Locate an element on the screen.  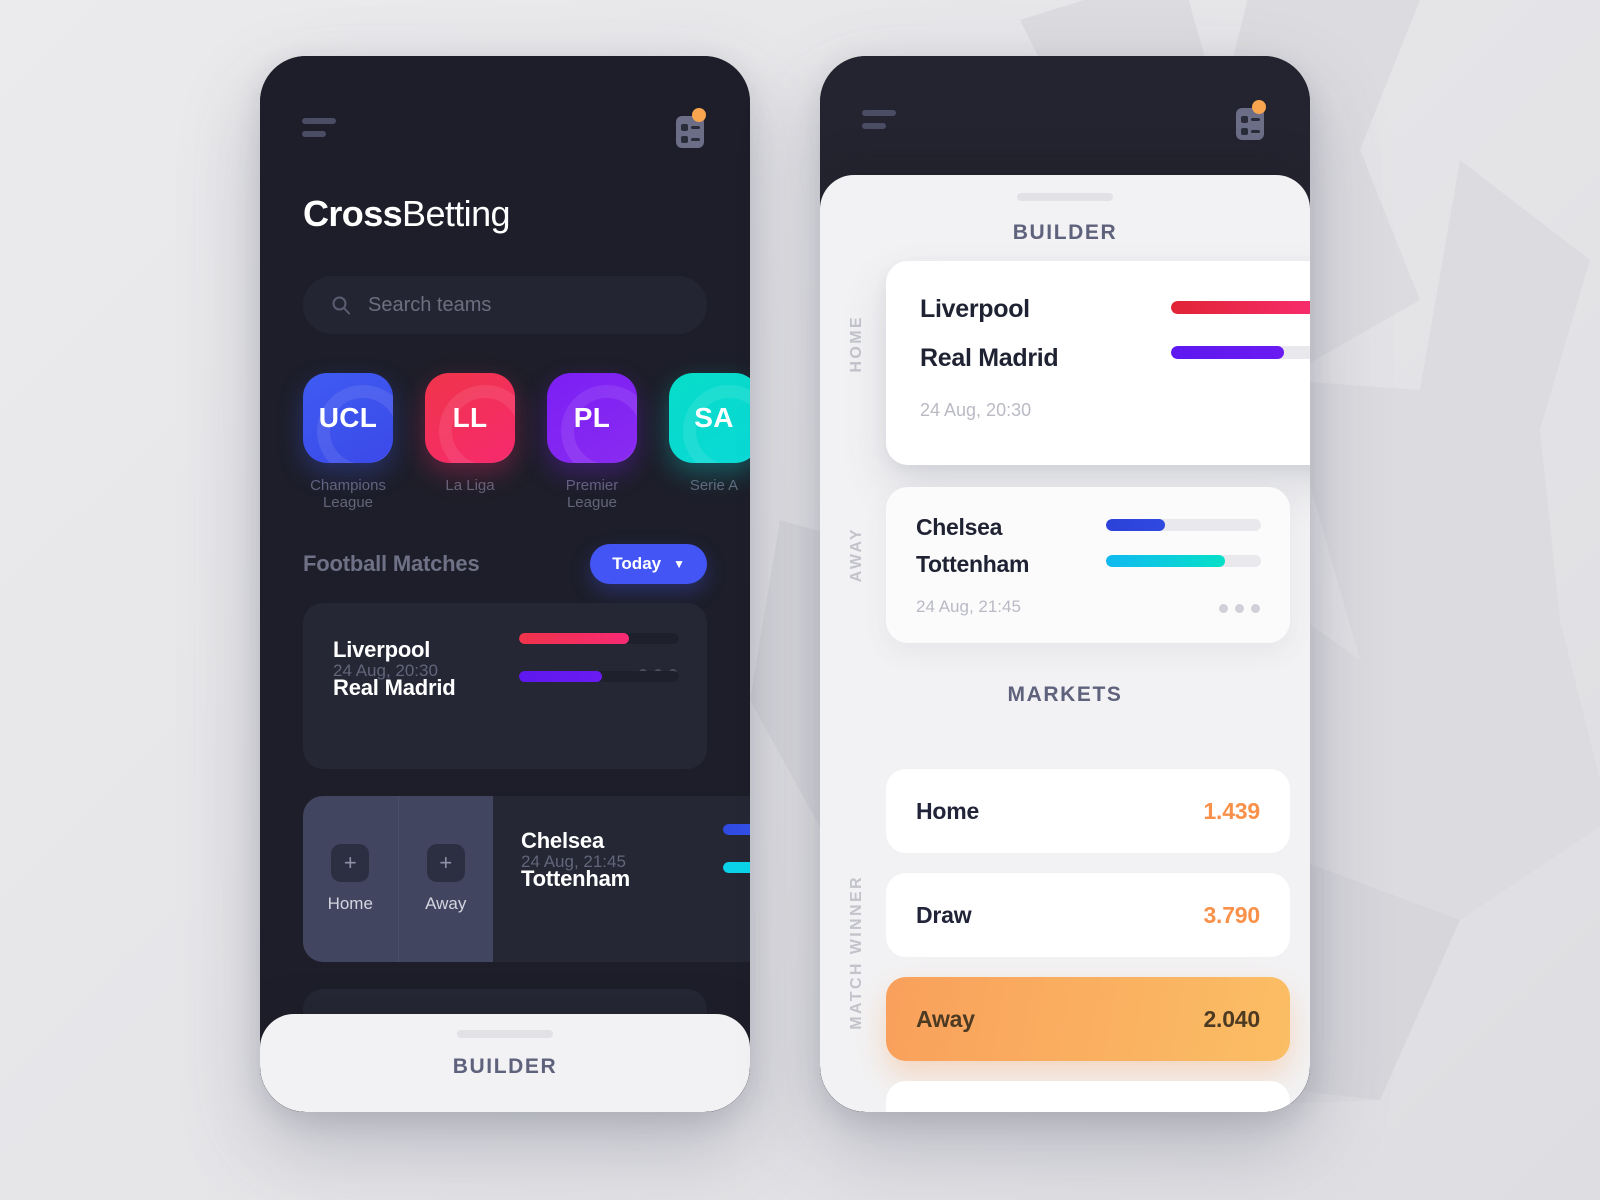
left-top-bar is located at coordinates (505, 129).